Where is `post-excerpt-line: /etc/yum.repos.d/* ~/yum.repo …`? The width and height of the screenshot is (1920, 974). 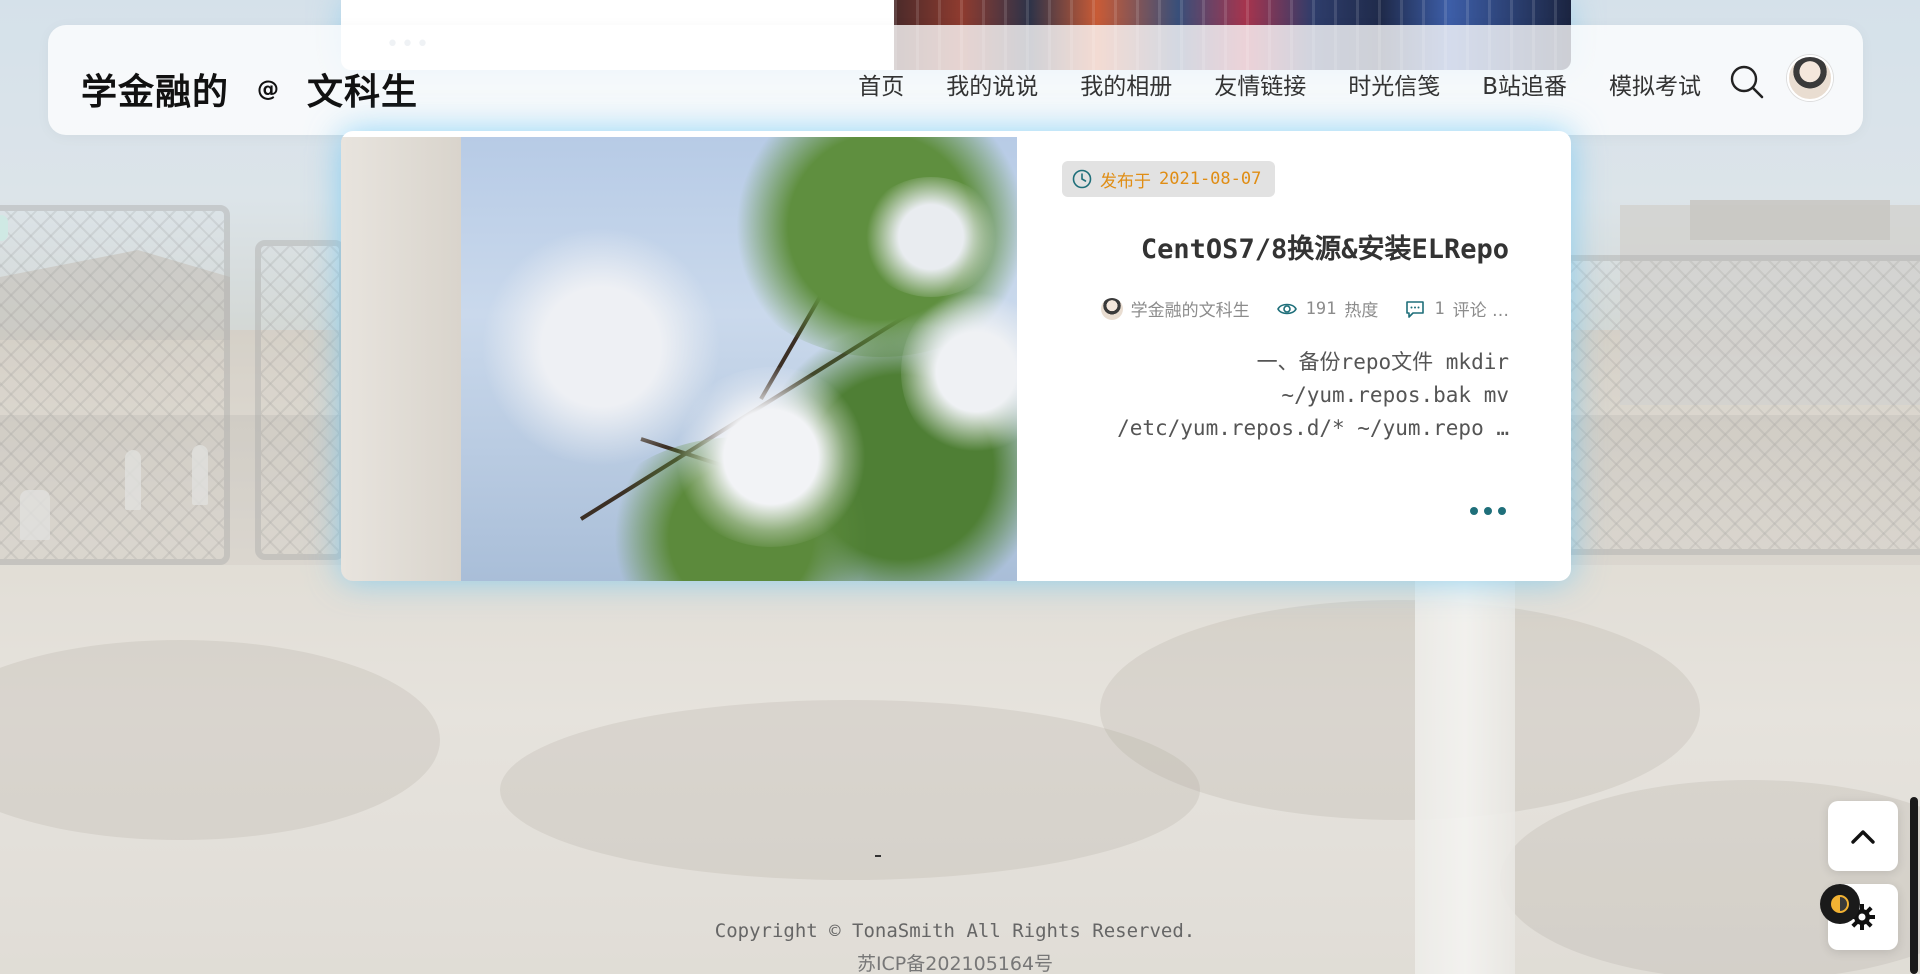
post-excerpt-line: /etc/yum.repos.d/* ~/yum.repo … is located at coordinates (1313, 428).